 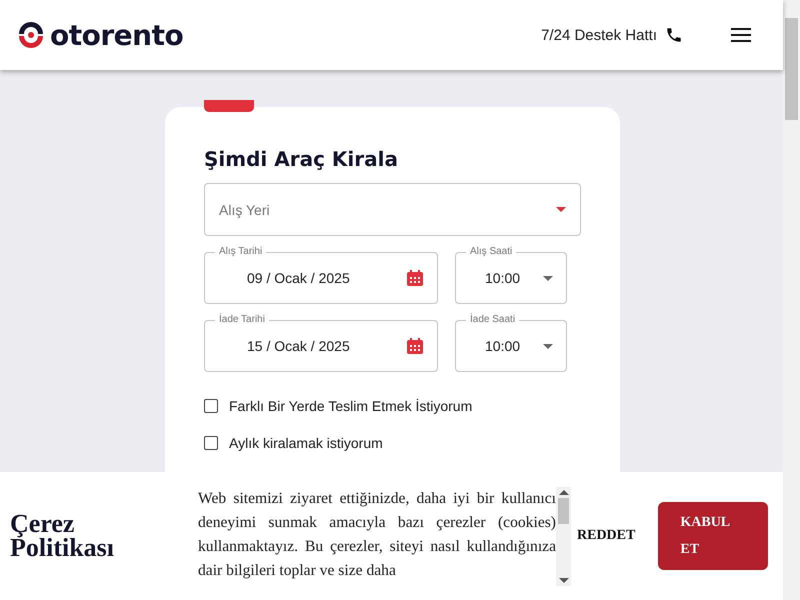 What do you see at coordinates (377, 534) in the screenshot?
I see `cookie-text: Web sitemizi ziyaret ettiğinizde, daha iyi bir kullanıcı deneyimi sunmak amacıyla bazı çerezler (cookies) kullanmaktayız. Bu çerezler, siteyi nasıl kullandığınıza dair bilgileri toplar ve size daha` at bounding box center [377, 534].